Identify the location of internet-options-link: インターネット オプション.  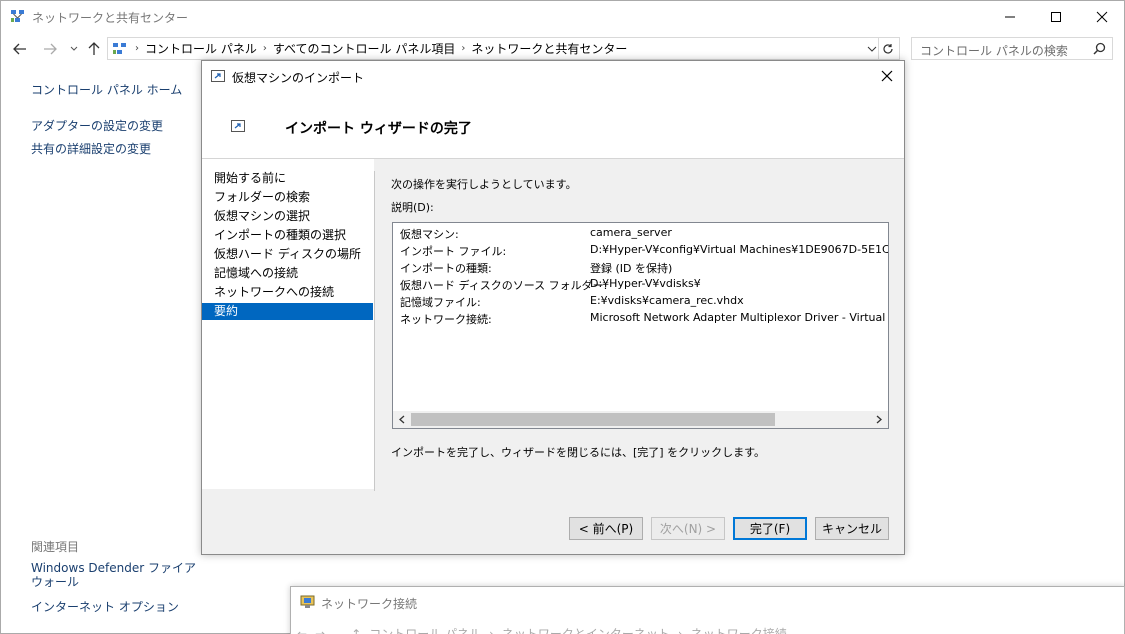
(116, 606).